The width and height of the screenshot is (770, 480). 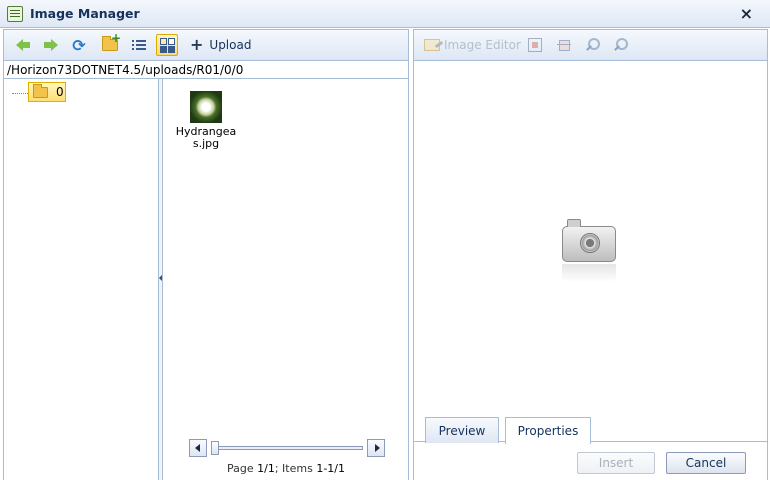 What do you see at coordinates (215, 448) in the screenshot?
I see `slider-handle` at bounding box center [215, 448].